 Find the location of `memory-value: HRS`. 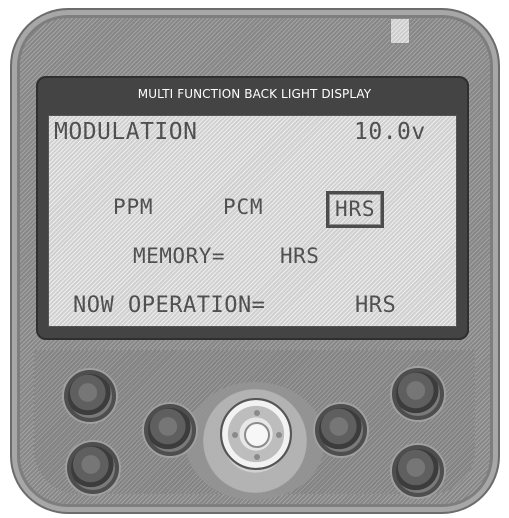

memory-value: HRS is located at coordinates (300, 256).